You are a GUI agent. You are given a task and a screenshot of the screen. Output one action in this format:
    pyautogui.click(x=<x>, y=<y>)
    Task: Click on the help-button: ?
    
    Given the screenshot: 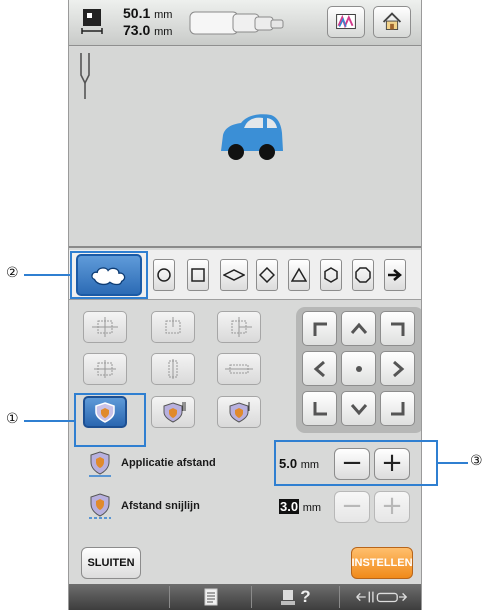 What is the action you would take?
    pyautogui.click(x=295, y=597)
    